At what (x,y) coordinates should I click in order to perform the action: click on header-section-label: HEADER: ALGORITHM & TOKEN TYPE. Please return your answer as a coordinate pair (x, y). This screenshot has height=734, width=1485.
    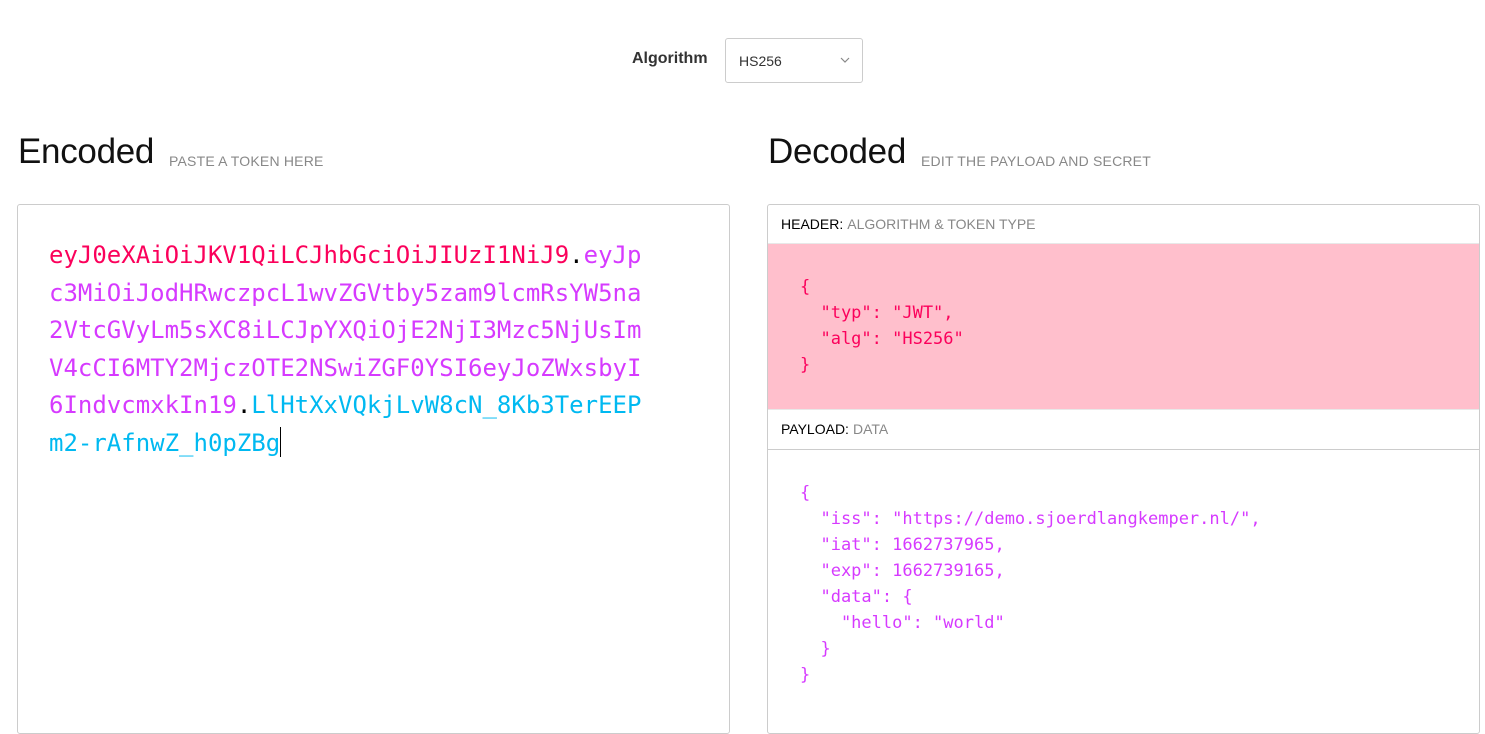
    Looking at the image, I should click on (908, 224).